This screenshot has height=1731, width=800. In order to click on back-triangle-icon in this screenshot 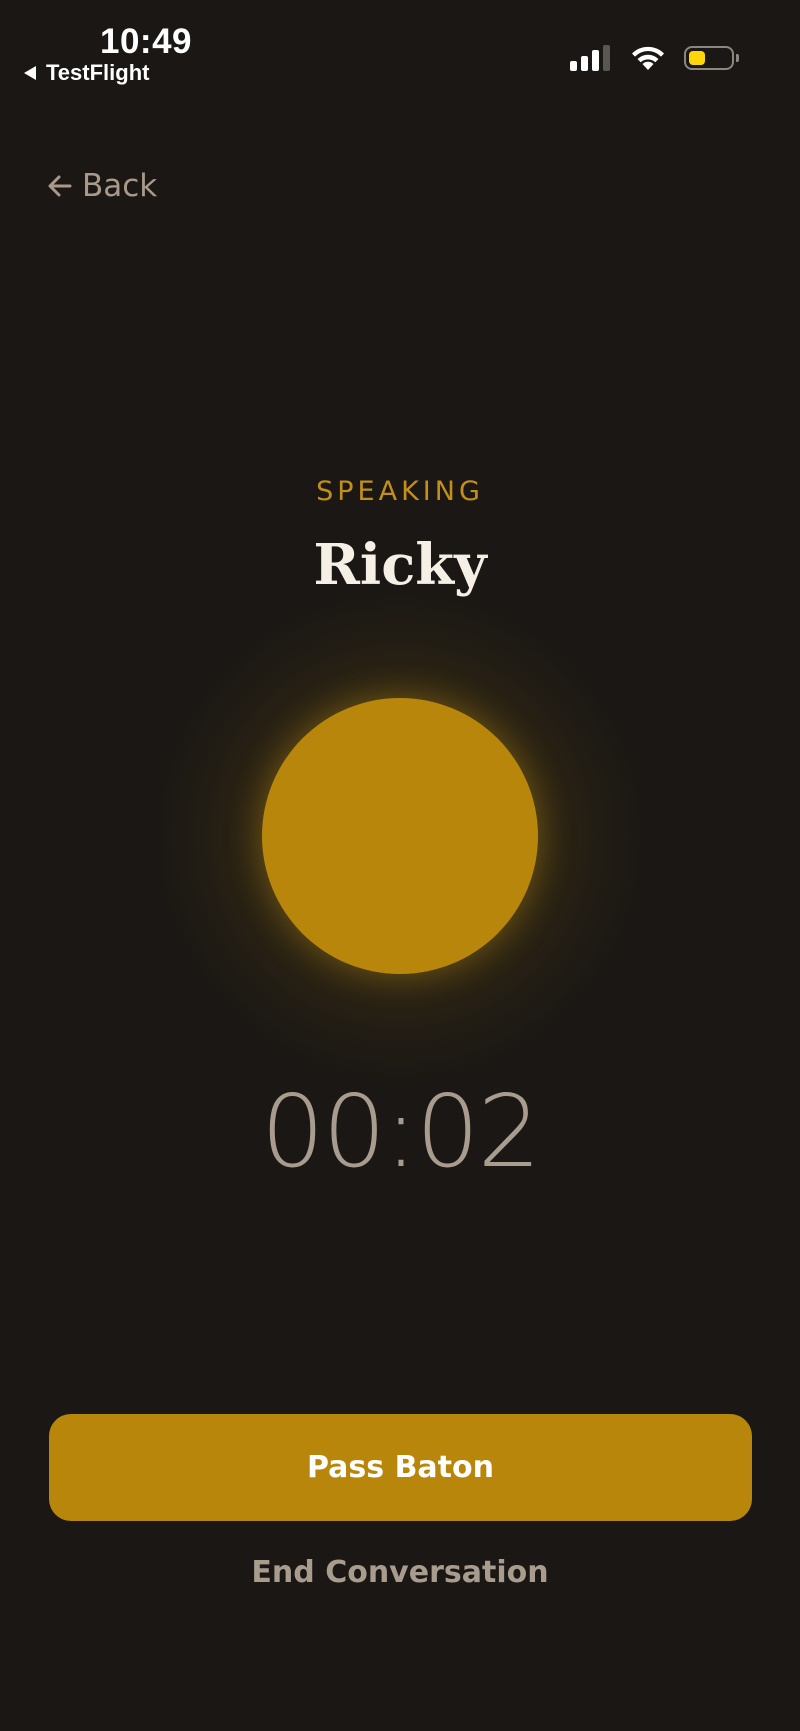, I will do `click(30, 73)`.